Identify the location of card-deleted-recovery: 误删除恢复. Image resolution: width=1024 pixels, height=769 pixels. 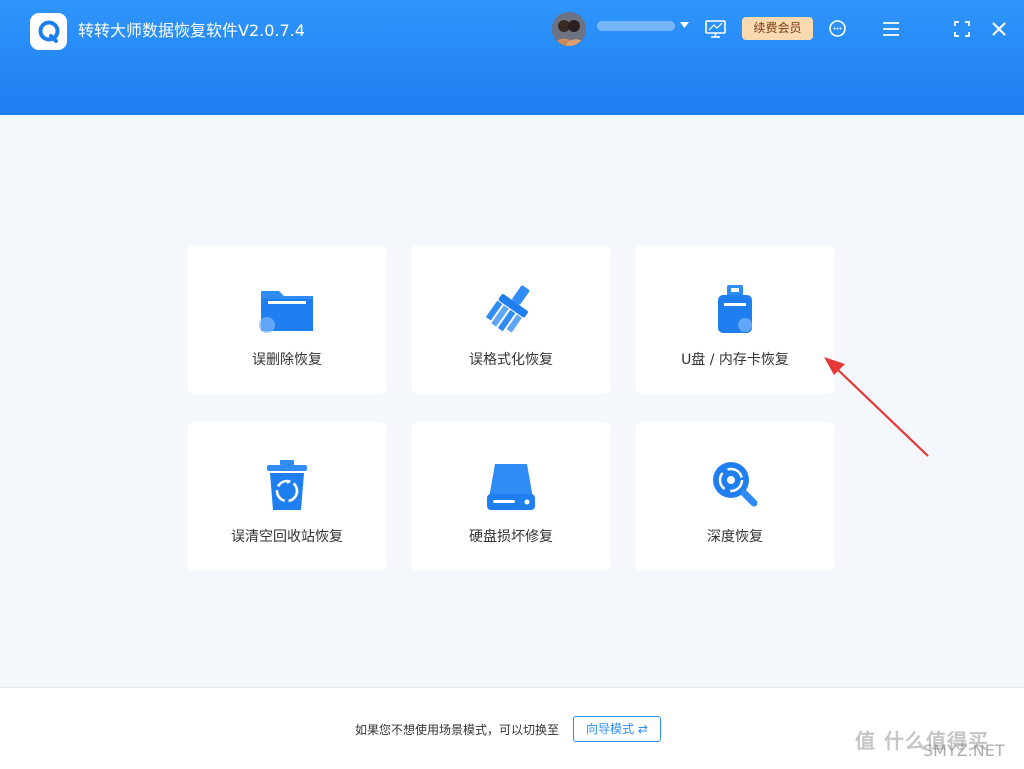
(287, 319).